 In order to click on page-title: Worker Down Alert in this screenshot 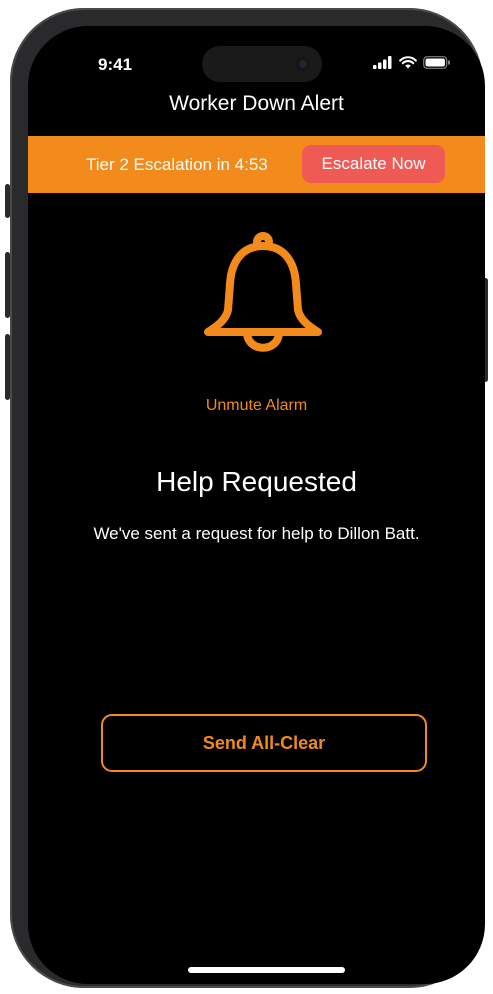, I will do `click(256, 103)`.